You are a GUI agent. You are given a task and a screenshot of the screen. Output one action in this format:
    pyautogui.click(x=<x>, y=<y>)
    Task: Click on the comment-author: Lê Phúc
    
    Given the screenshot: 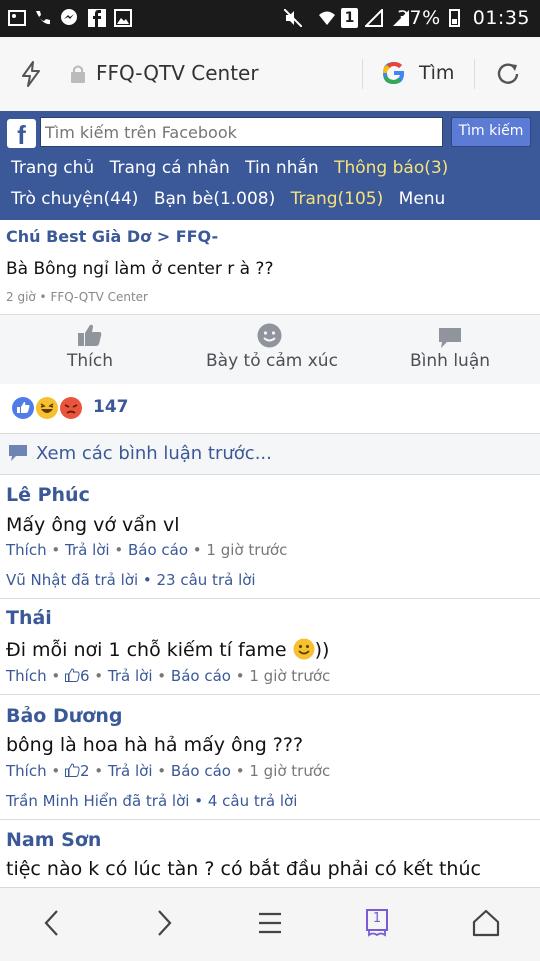 What is the action you would take?
    pyautogui.click(x=48, y=495)
    